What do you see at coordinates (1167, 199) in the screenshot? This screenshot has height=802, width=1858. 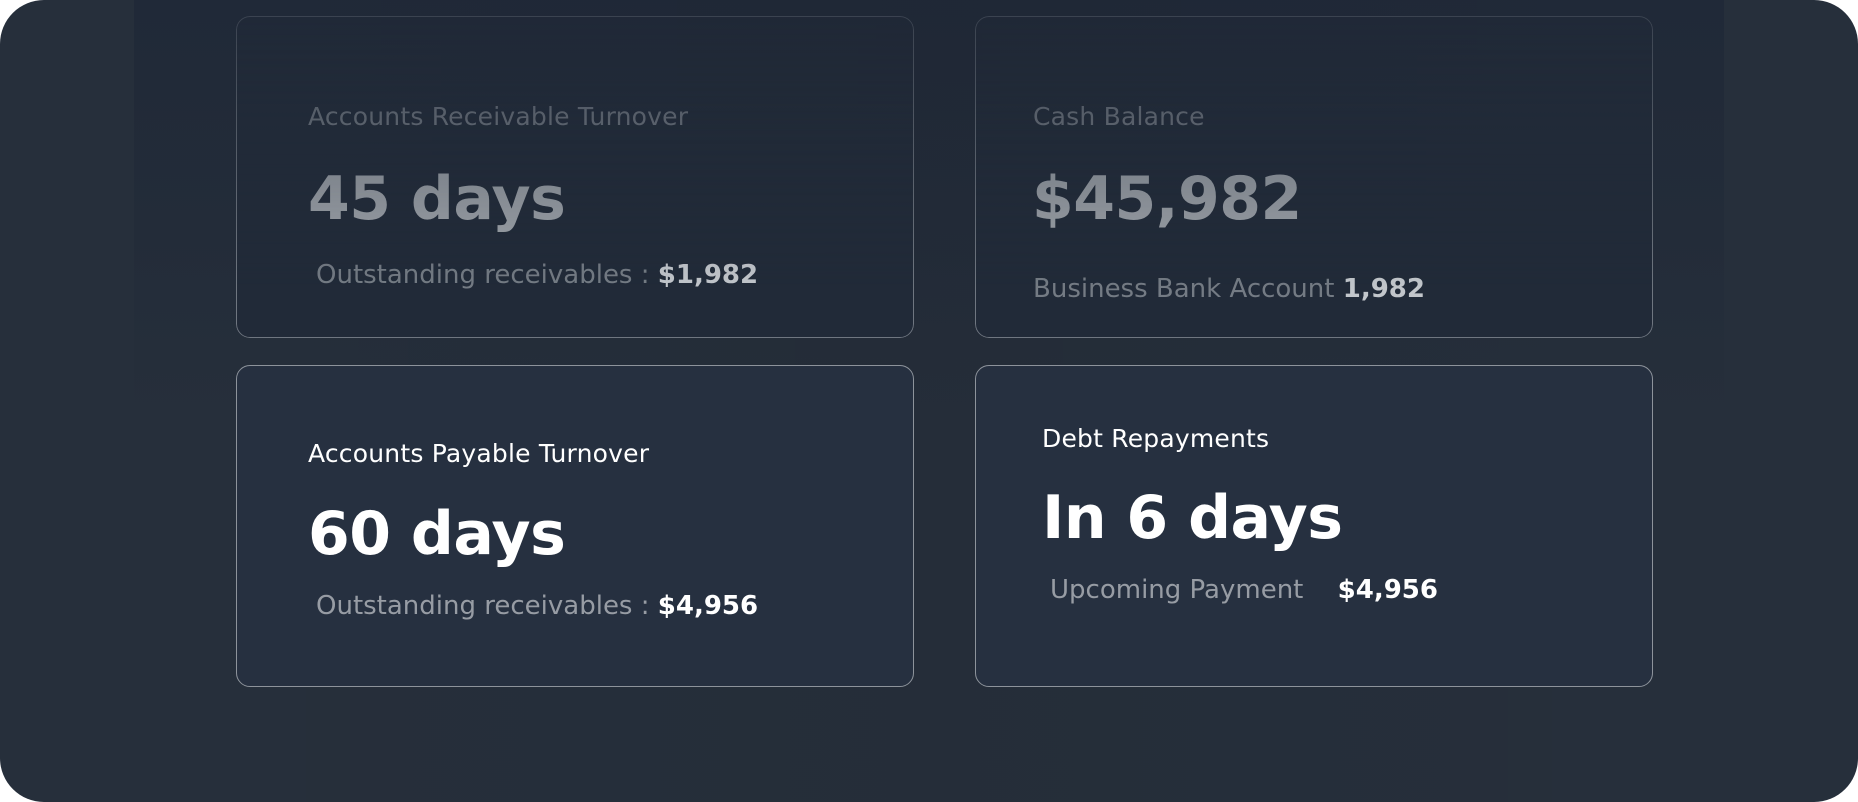 I see `card-value: $45,982` at bounding box center [1167, 199].